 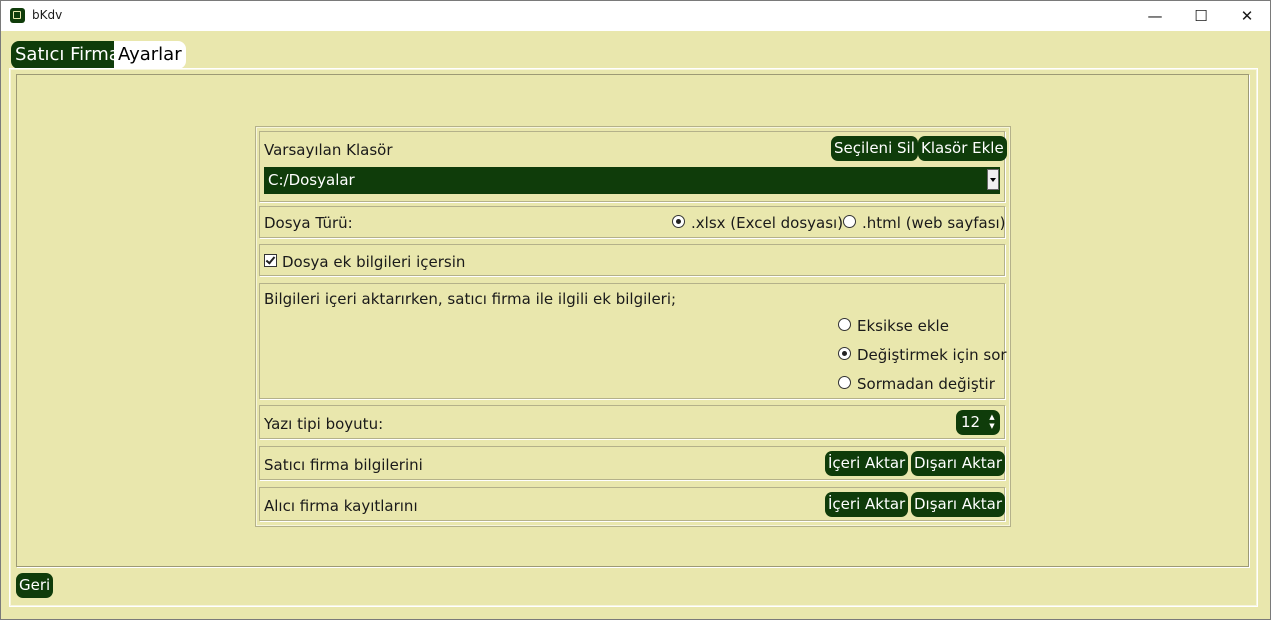 I want to click on seller-import-button: İçeri Aktar, so click(x=867, y=463).